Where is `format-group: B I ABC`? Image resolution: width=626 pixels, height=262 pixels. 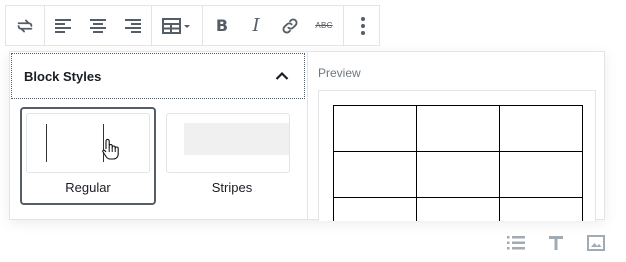
format-group: B I ABC is located at coordinates (273, 25).